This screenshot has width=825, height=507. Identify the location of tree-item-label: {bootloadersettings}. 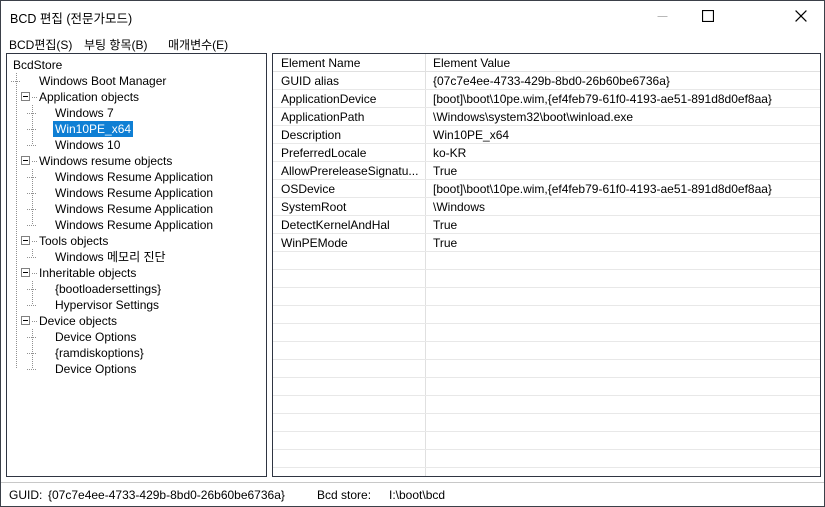
(108, 289).